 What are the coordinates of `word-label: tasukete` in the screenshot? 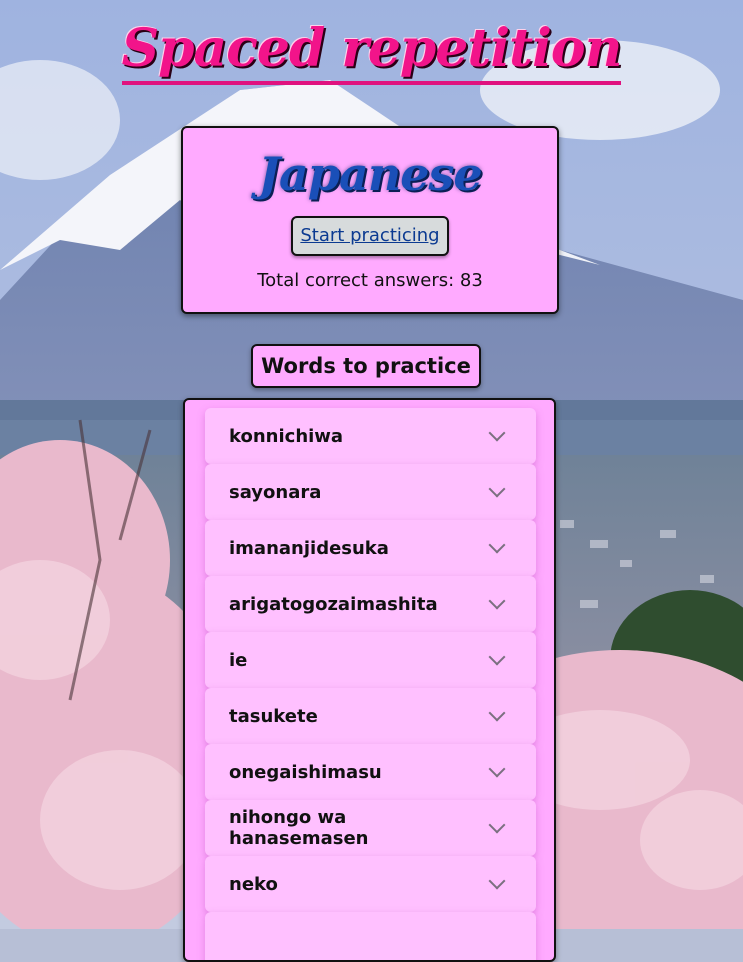 It's located at (273, 716).